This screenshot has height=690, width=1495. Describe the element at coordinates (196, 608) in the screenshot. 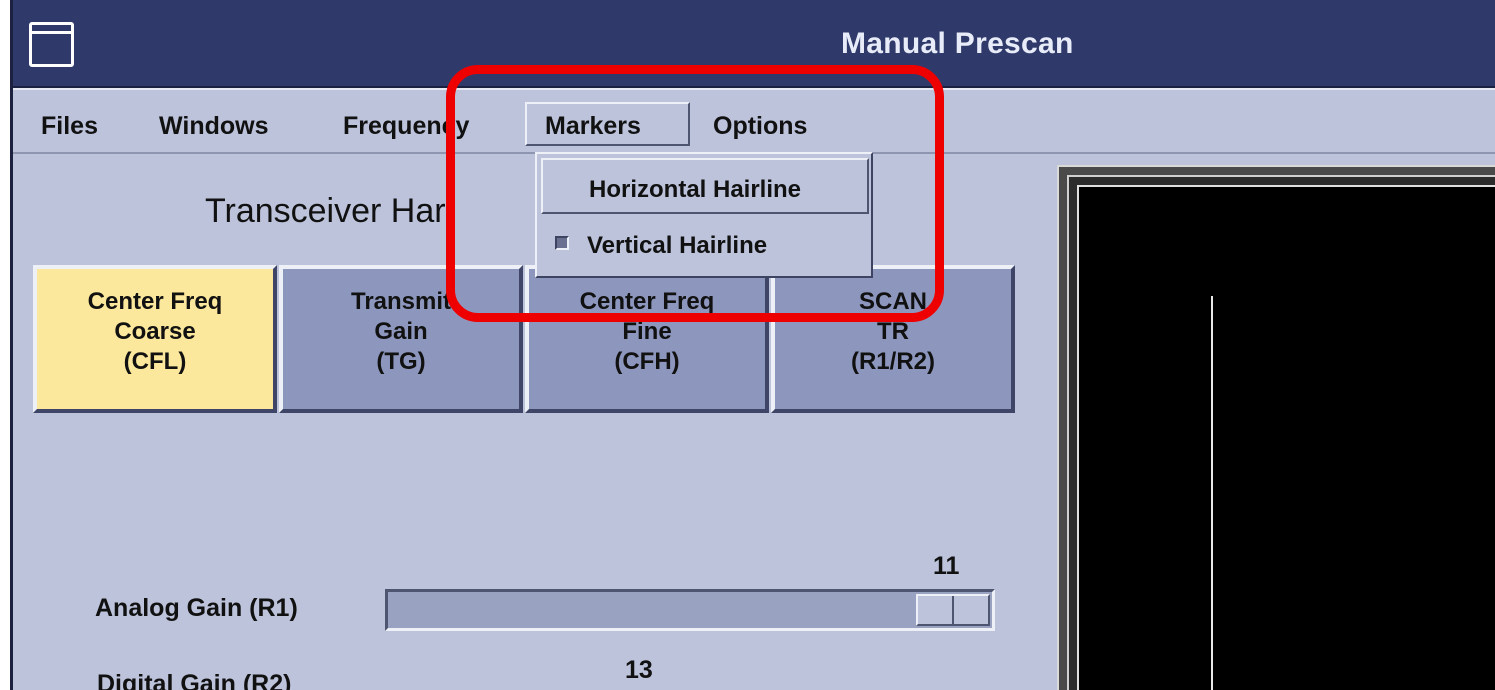

I see `analog-gain-label: Analog Gain (R1)` at that location.